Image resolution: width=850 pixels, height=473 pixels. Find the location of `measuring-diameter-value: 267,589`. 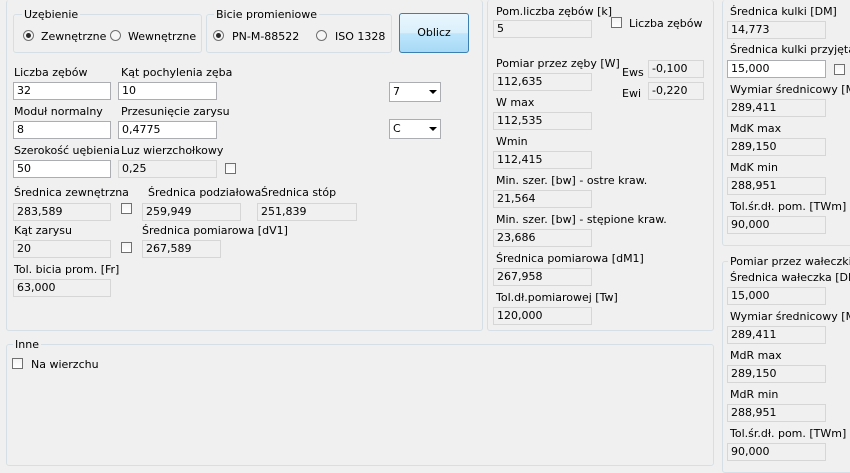

measuring-diameter-value: 267,589 is located at coordinates (181, 249).